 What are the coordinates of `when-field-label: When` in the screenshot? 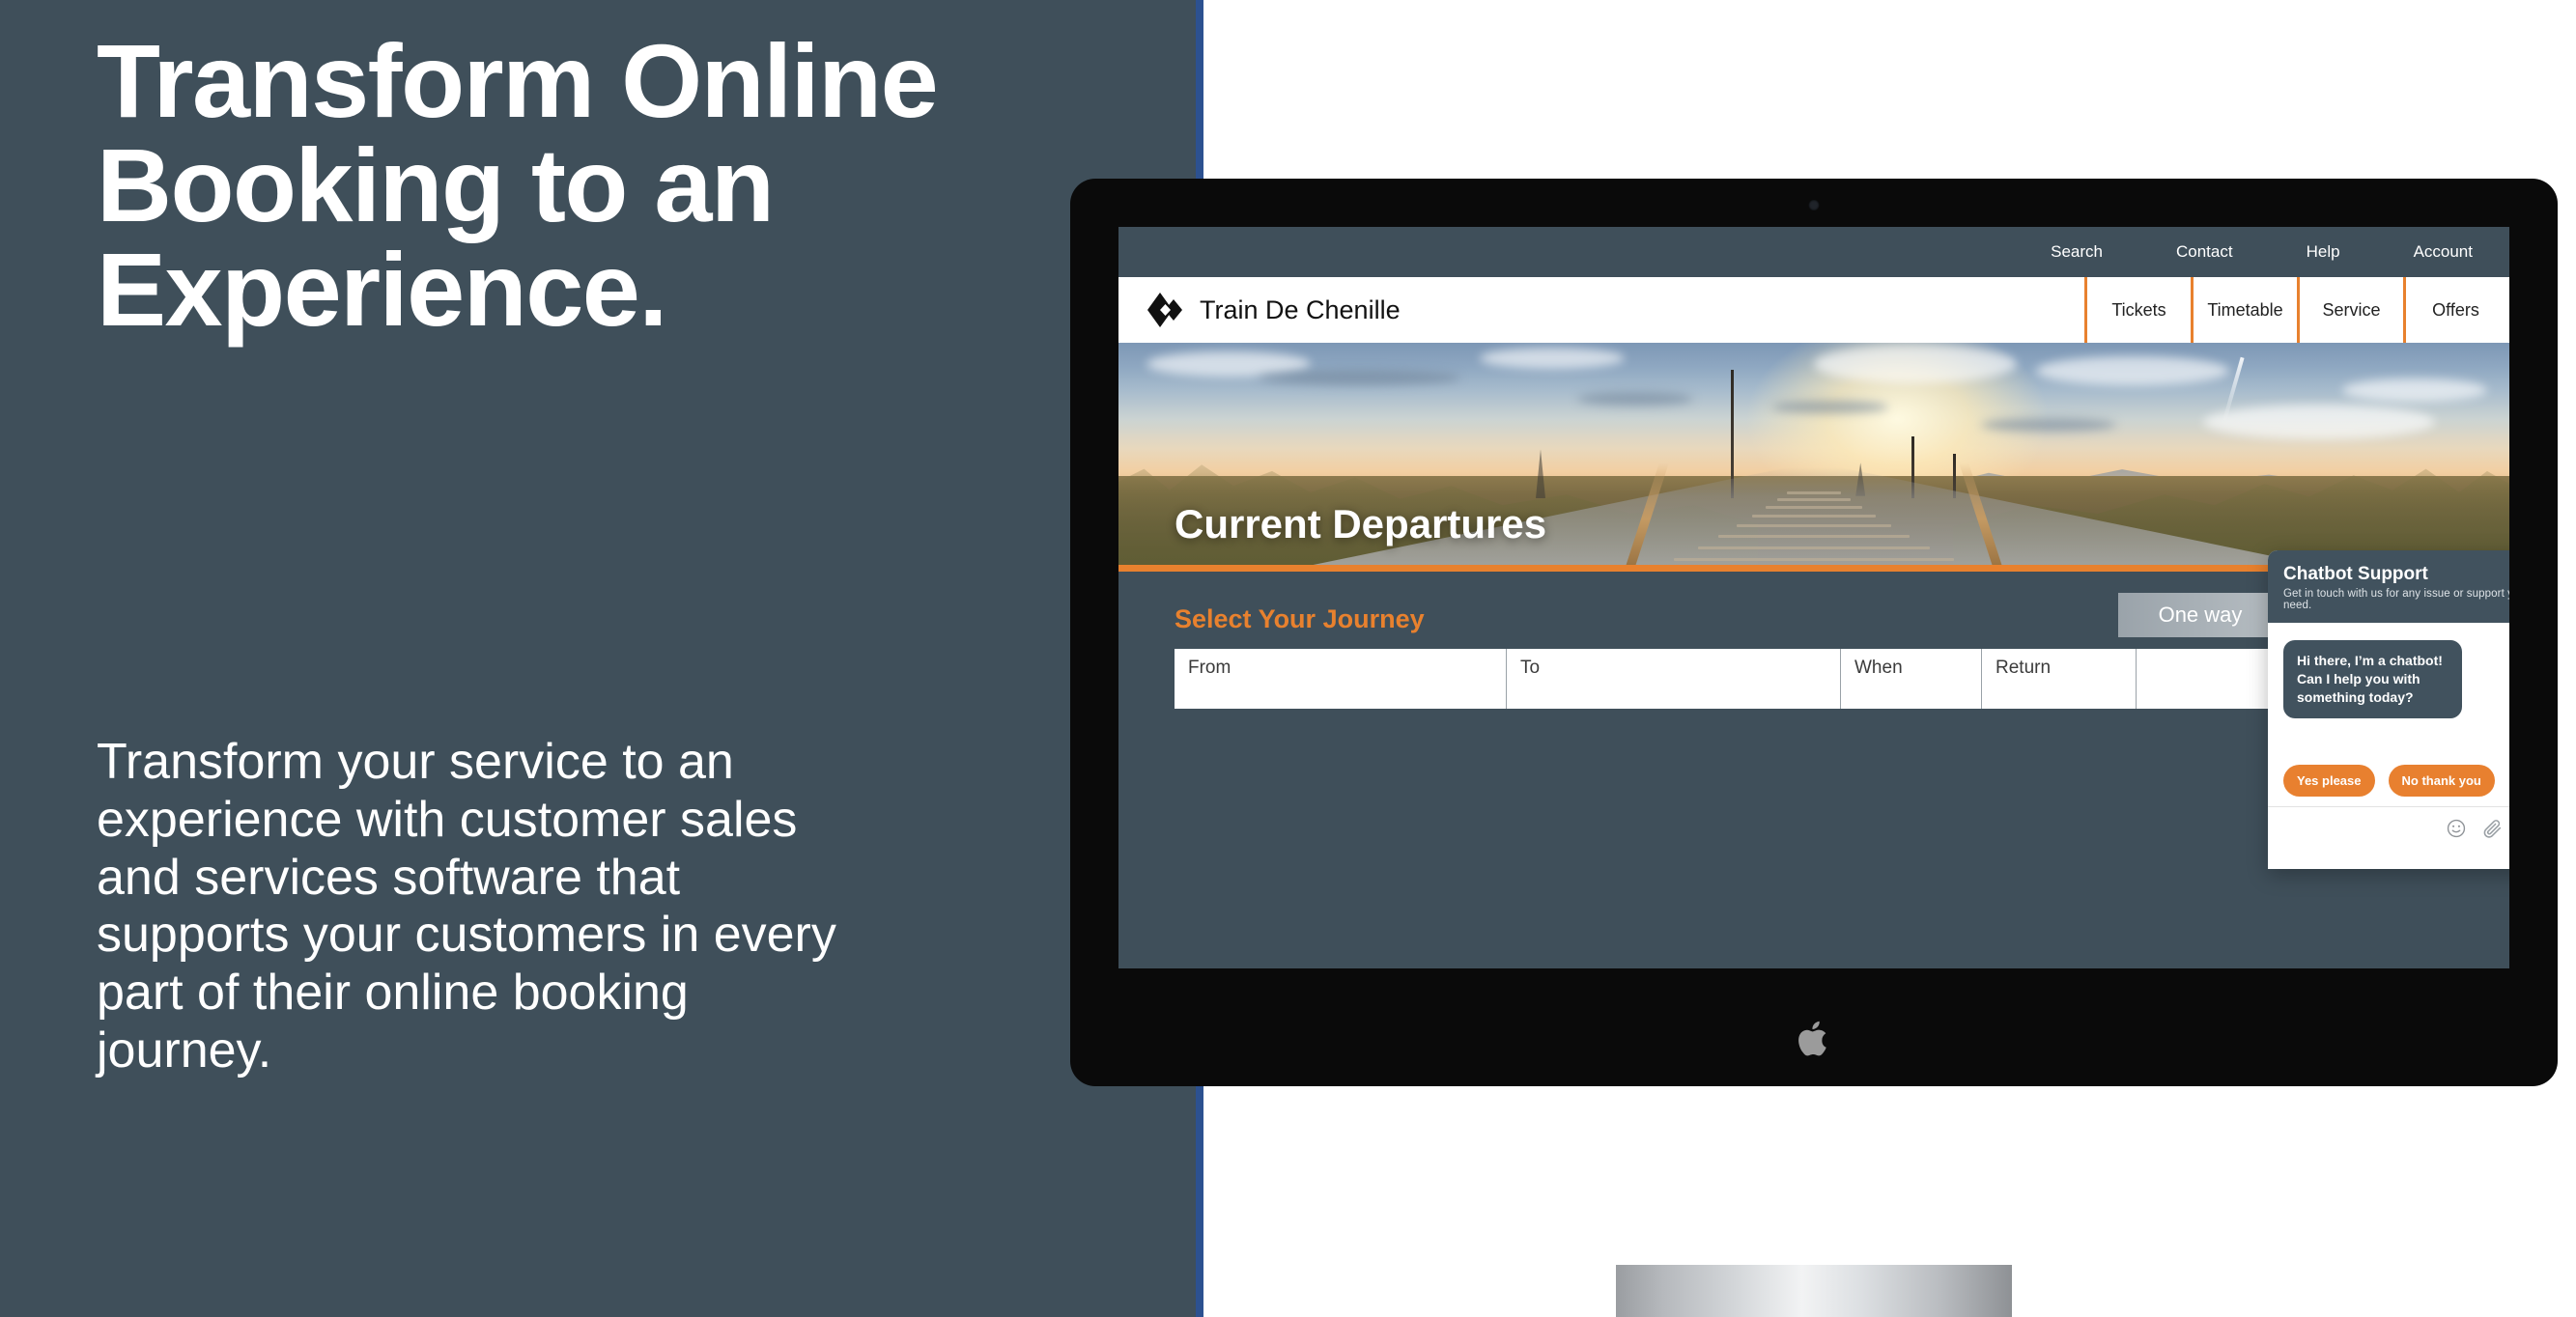 It's located at (1878, 668).